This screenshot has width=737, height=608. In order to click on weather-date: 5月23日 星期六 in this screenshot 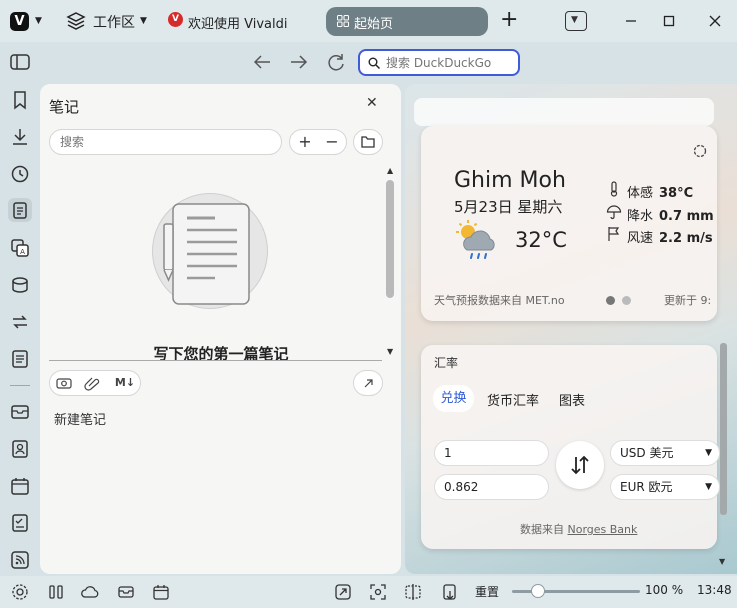, I will do `click(508, 207)`.